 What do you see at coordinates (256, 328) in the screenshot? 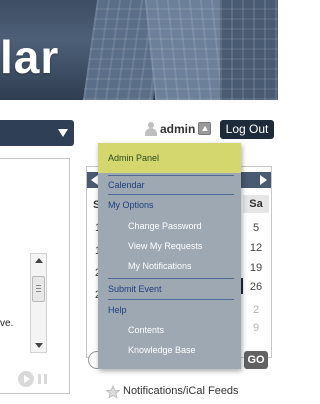
I see `calendar-day-next-month: 9` at bounding box center [256, 328].